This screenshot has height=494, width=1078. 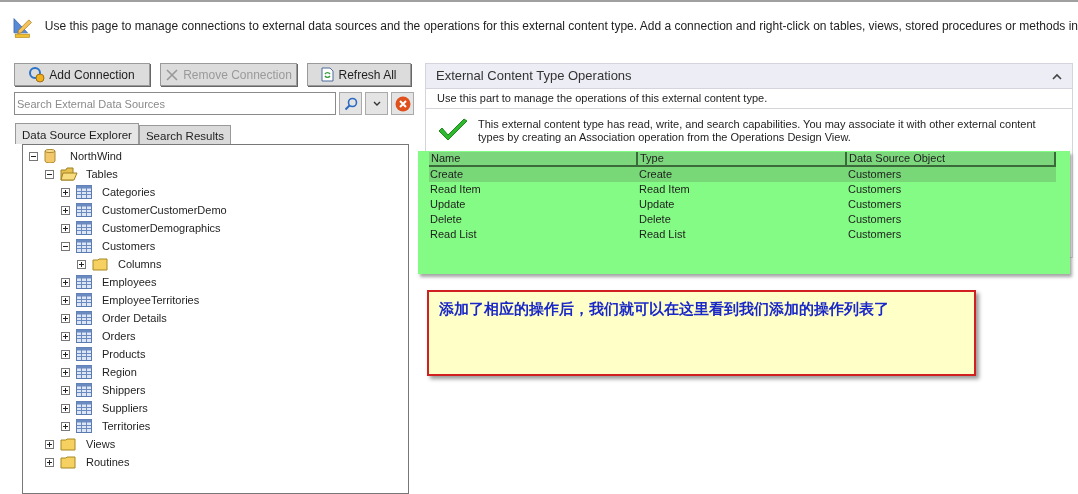 What do you see at coordinates (951, 159) in the screenshot?
I see `column-header: Data Source Object` at bounding box center [951, 159].